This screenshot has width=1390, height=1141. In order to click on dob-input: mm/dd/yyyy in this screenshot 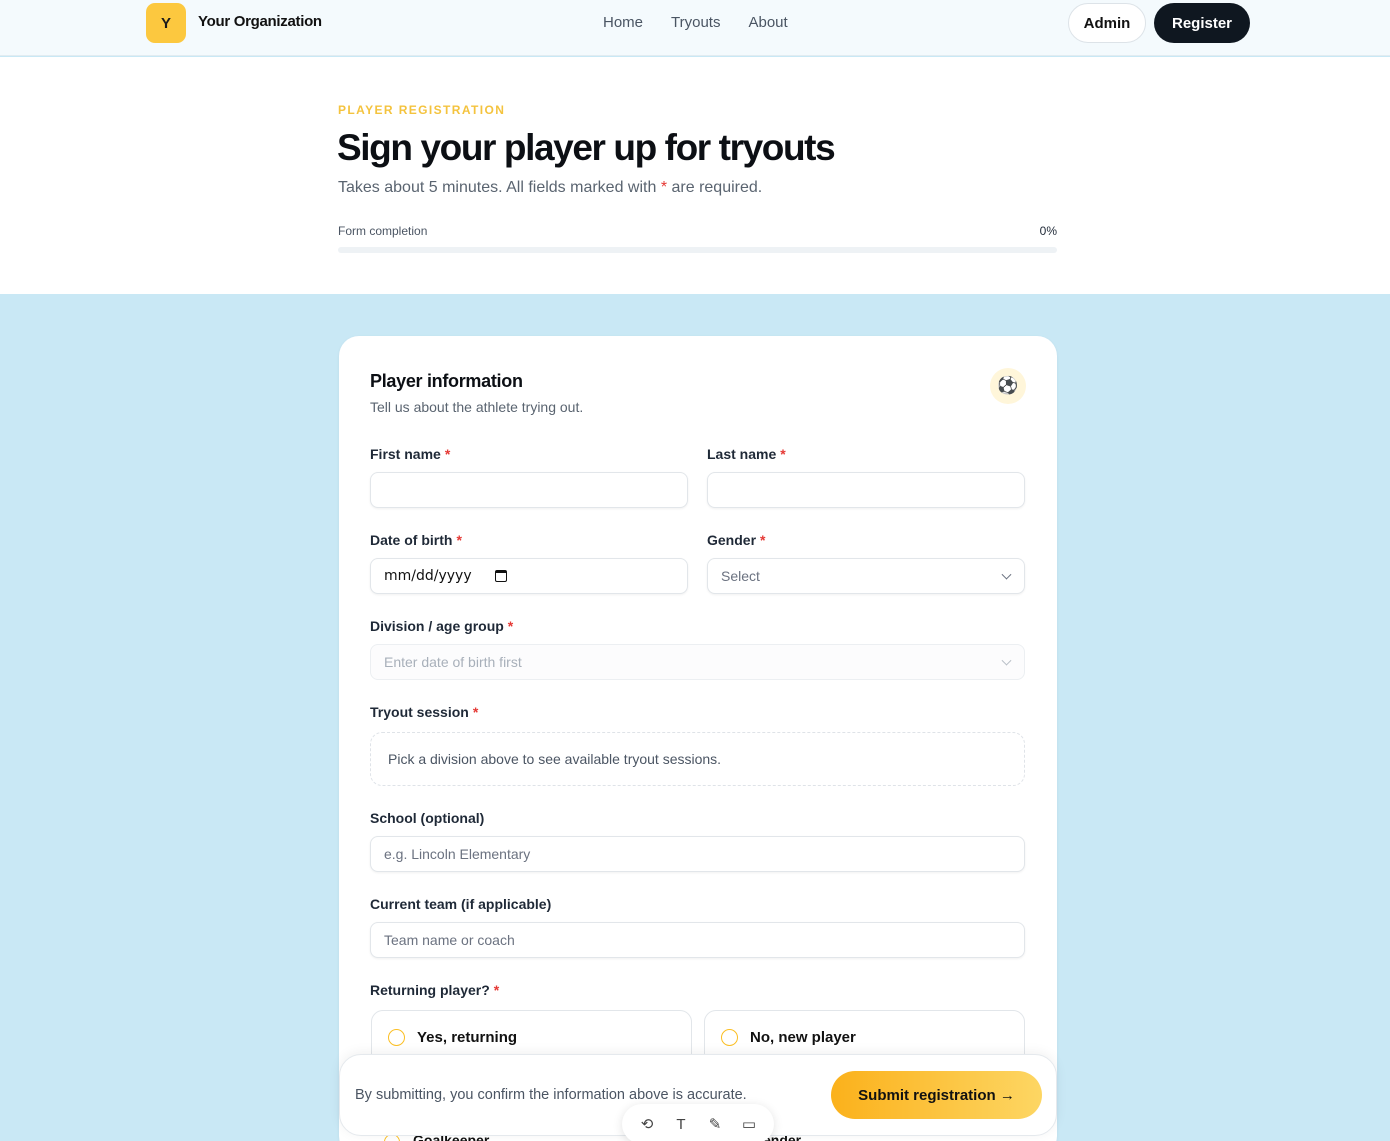, I will do `click(529, 576)`.